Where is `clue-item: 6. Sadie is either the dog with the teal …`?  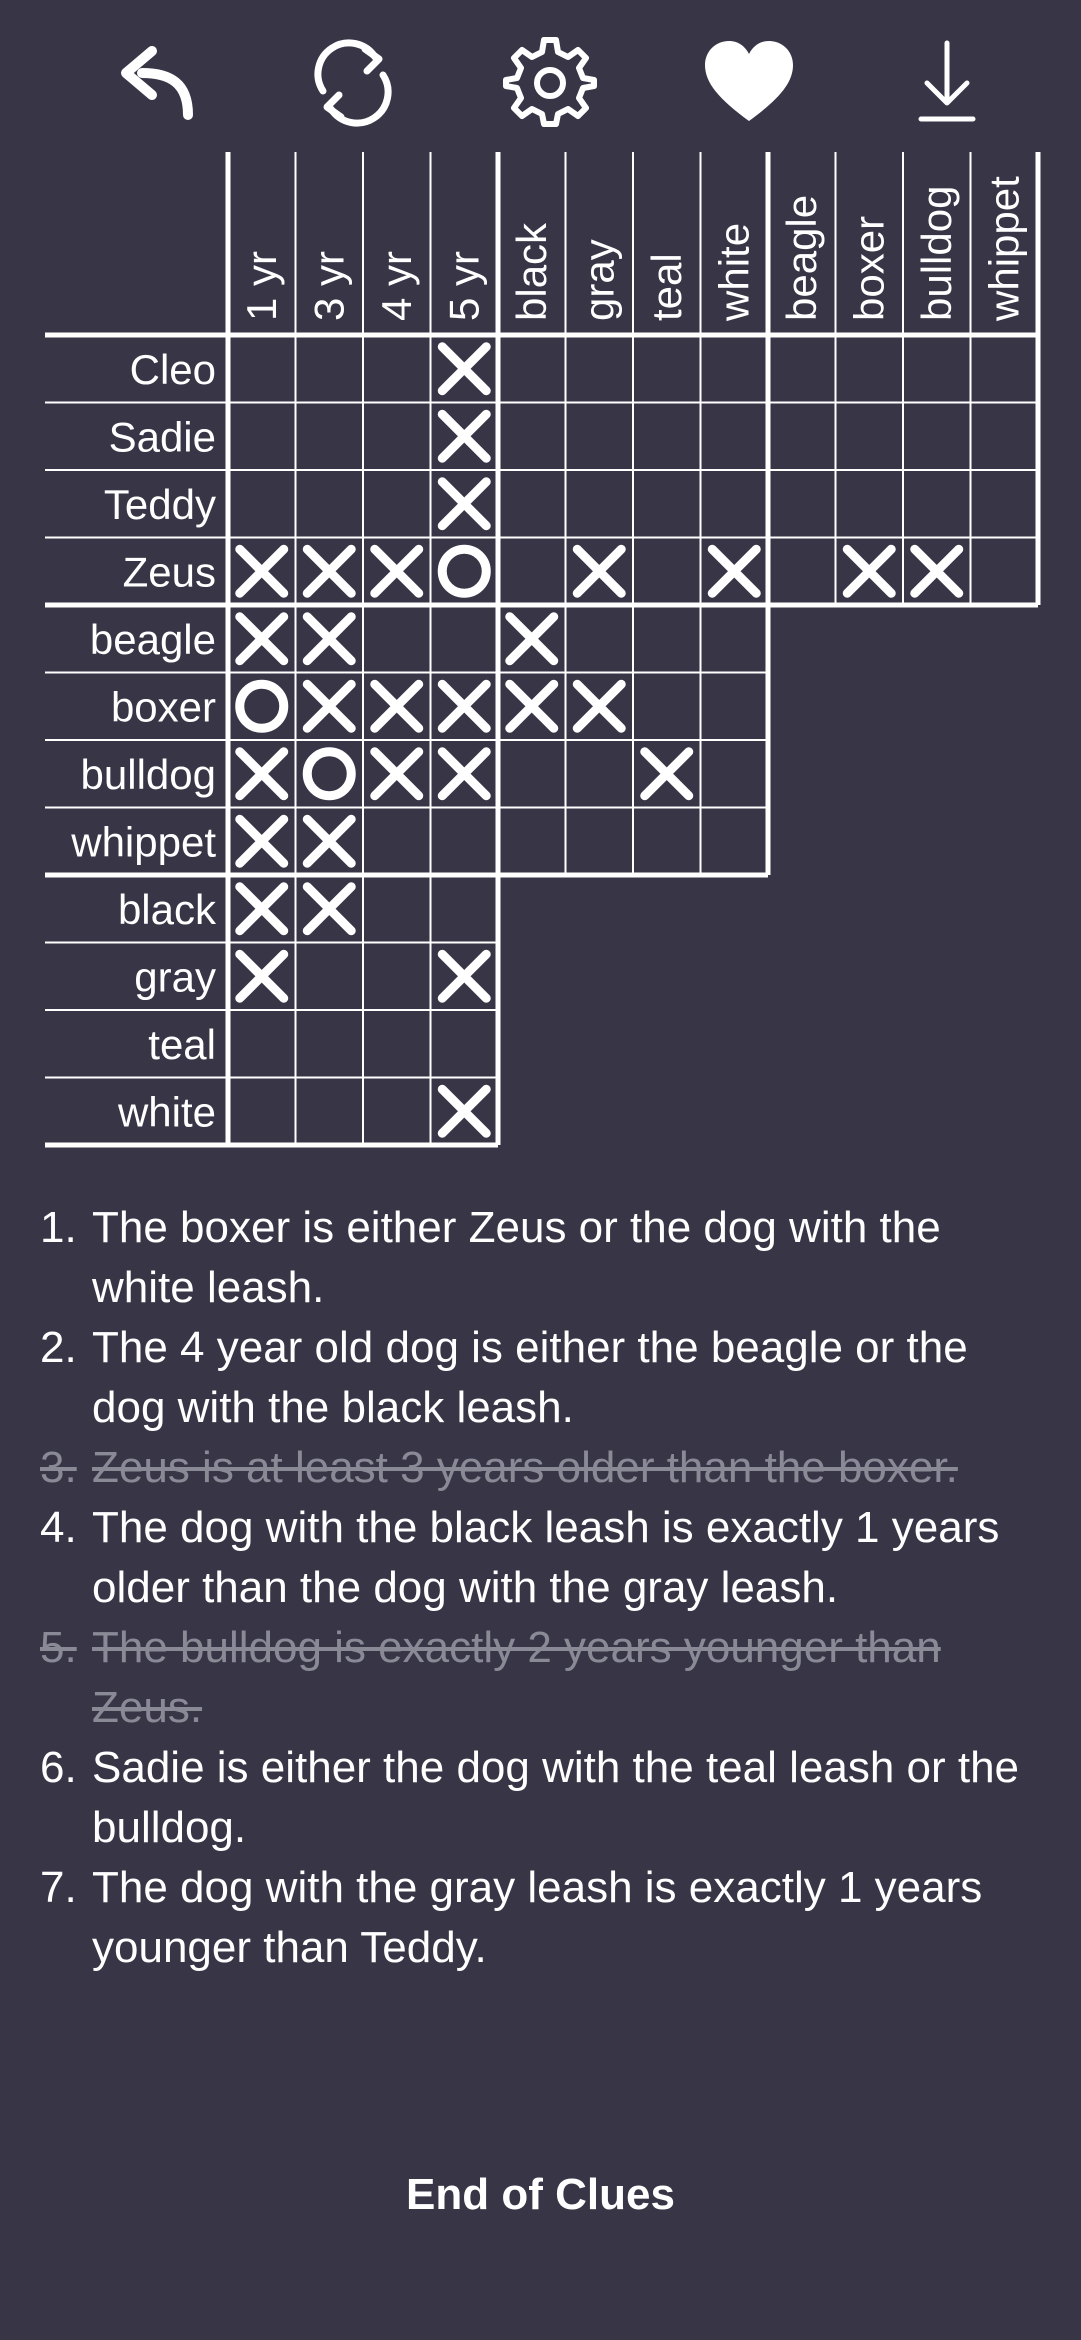 clue-item: 6. Sadie is either the dog with the teal … is located at coordinates (545, 1798).